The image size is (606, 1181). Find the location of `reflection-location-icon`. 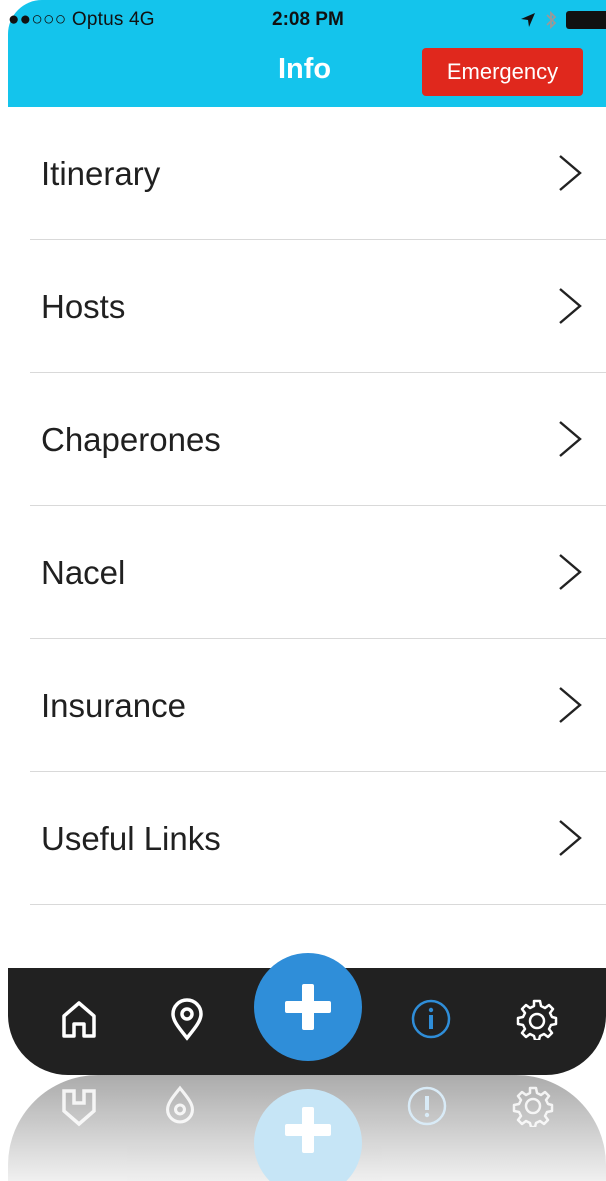

reflection-location-icon is located at coordinates (180, 1104).